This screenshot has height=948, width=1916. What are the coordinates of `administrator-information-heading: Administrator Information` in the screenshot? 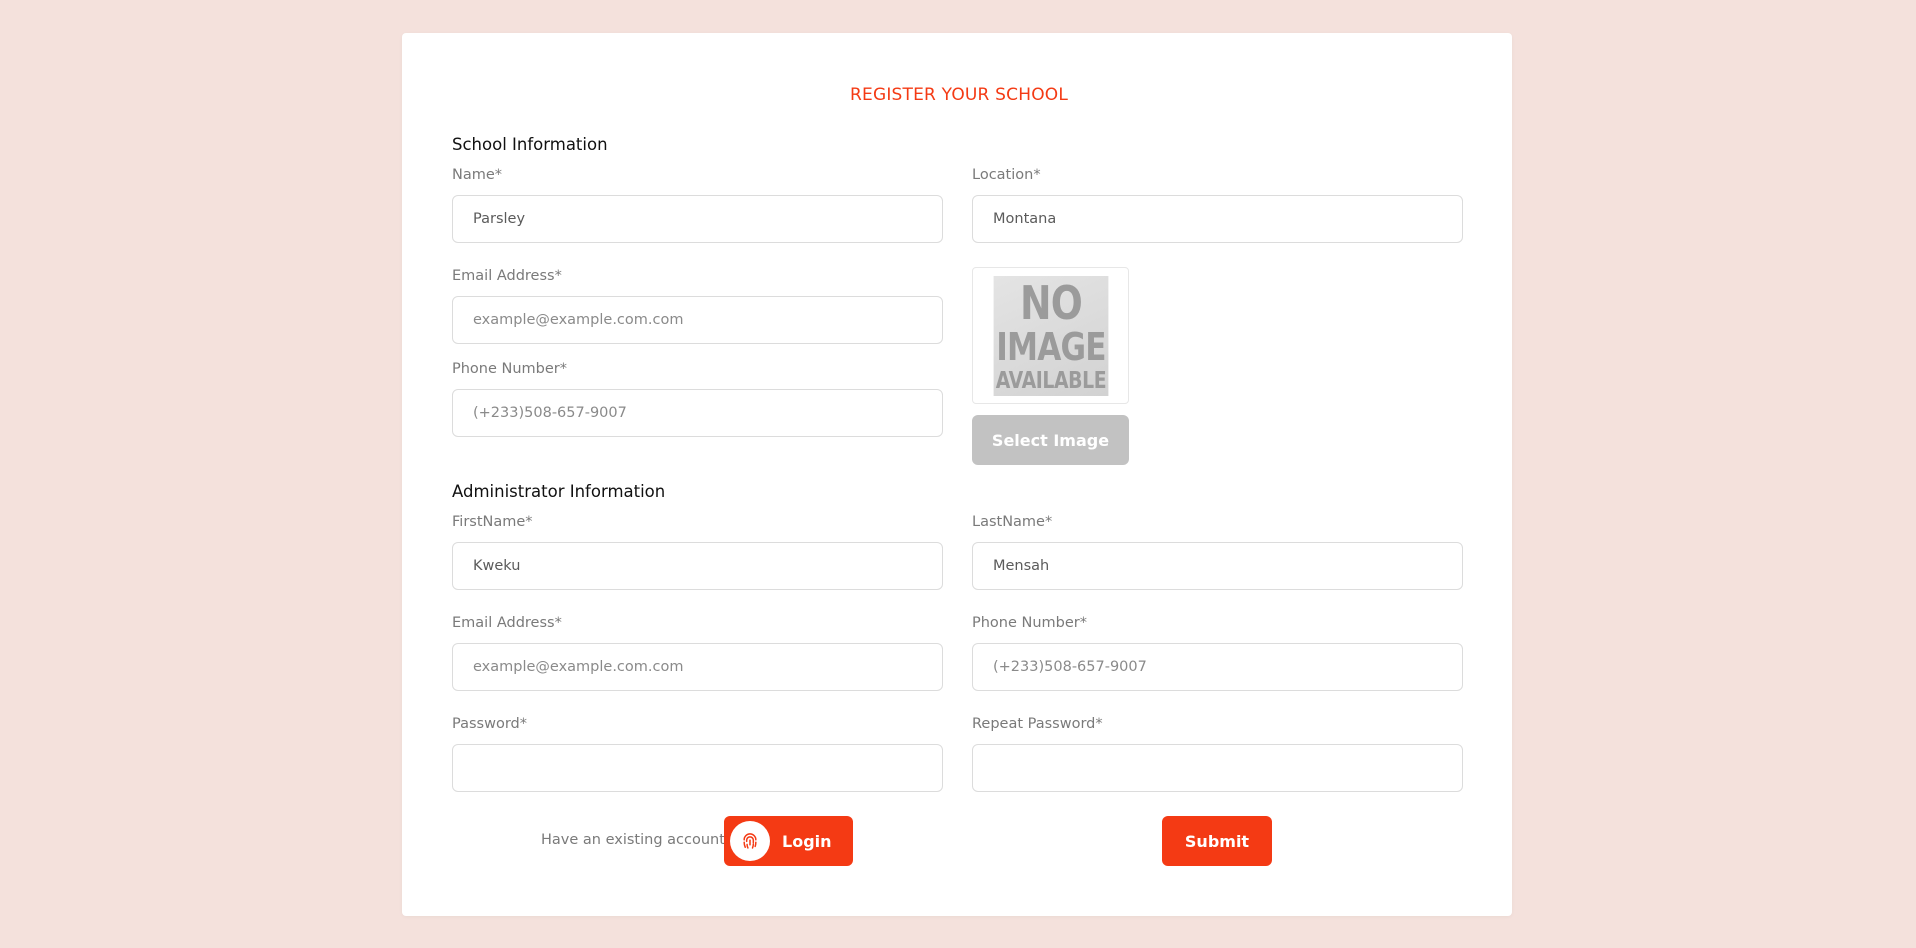 It's located at (559, 491).